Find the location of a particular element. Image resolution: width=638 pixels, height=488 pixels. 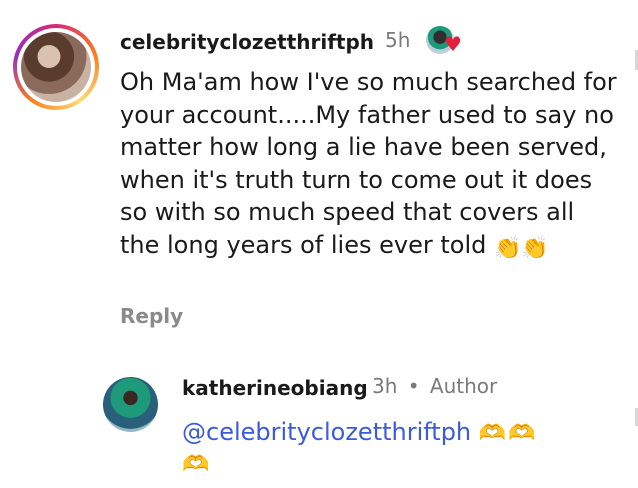

reply-author-avatar is located at coordinates (130, 404).